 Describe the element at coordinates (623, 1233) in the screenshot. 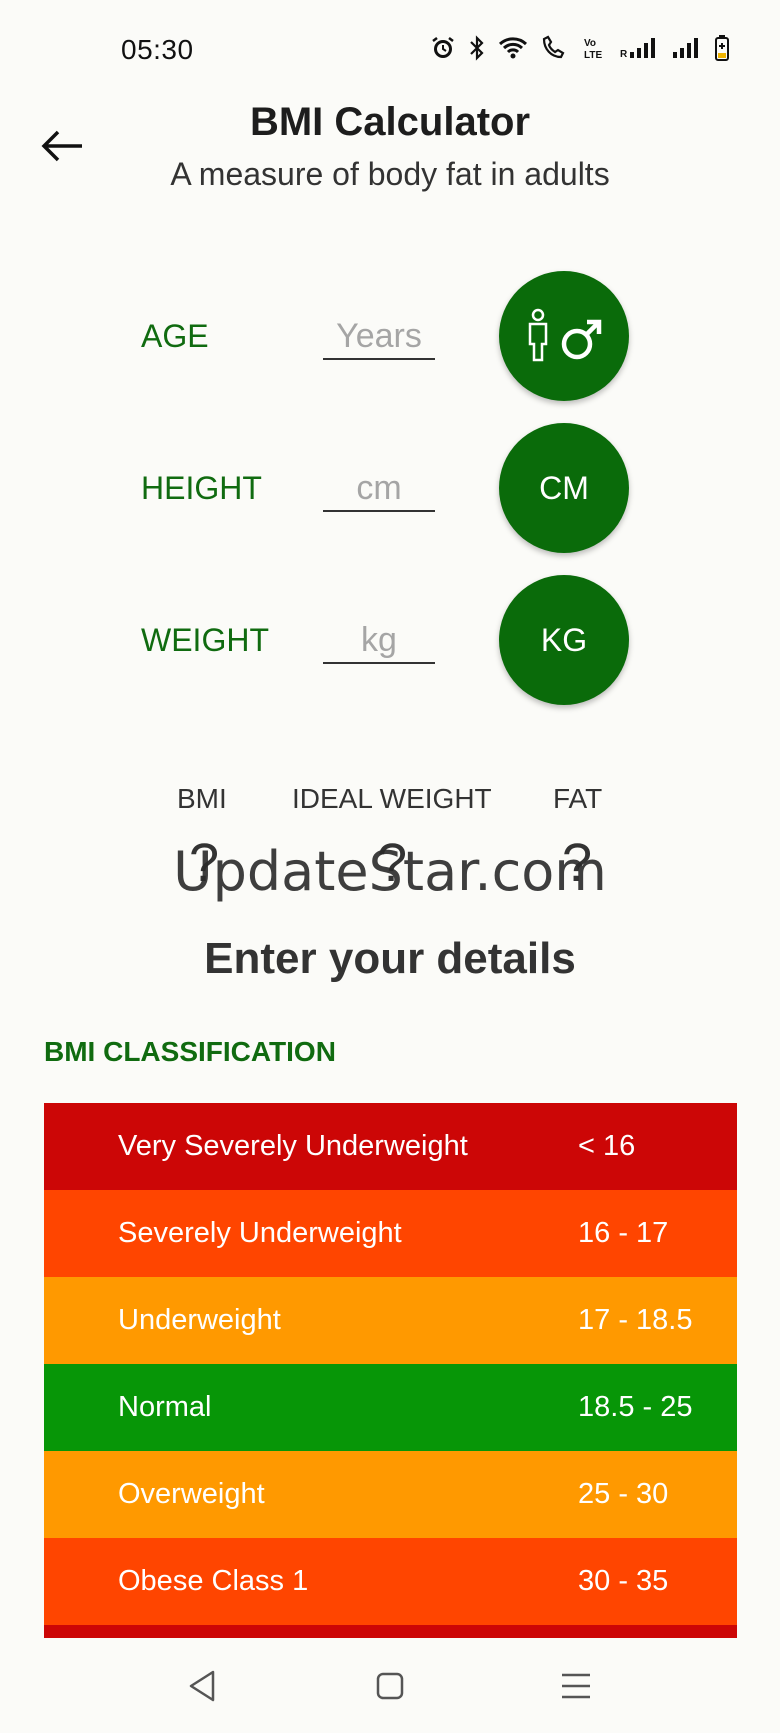

I see `class-range: 16 - 17` at that location.